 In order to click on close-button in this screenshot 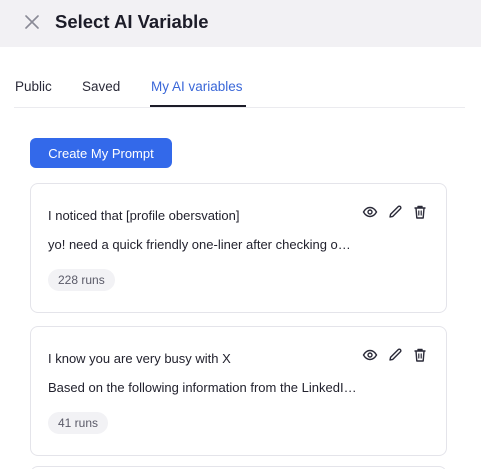, I will do `click(32, 22)`.